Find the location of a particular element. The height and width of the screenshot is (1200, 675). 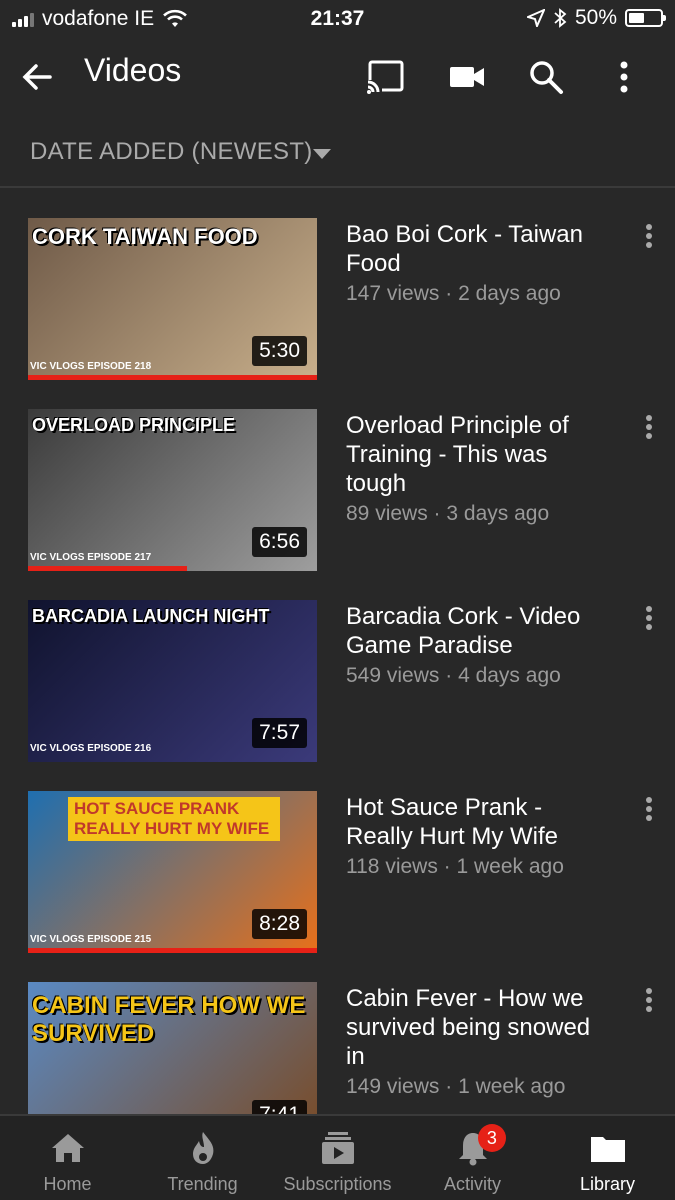

video-stats: 118 views · 1 week ago is located at coordinates (478, 867).